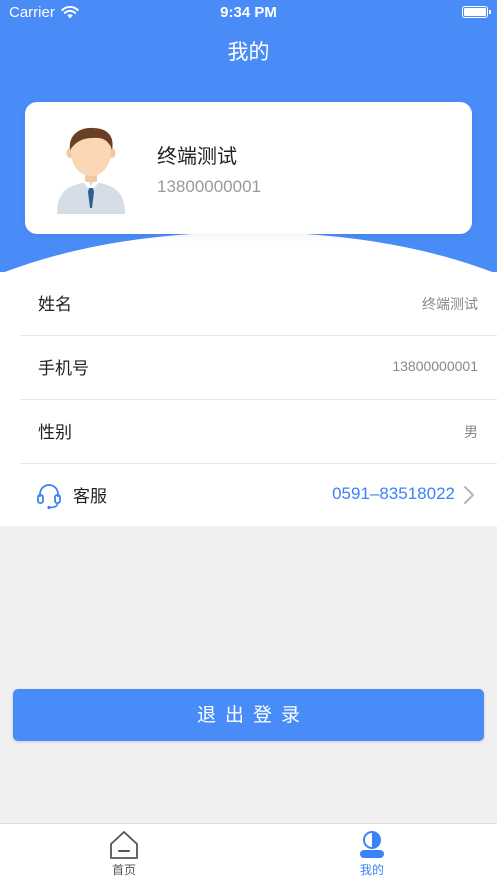 The width and height of the screenshot is (497, 883). What do you see at coordinates (49, 497) in the screenshot?
I see `headset-icon` at bounding box center [49, 497].